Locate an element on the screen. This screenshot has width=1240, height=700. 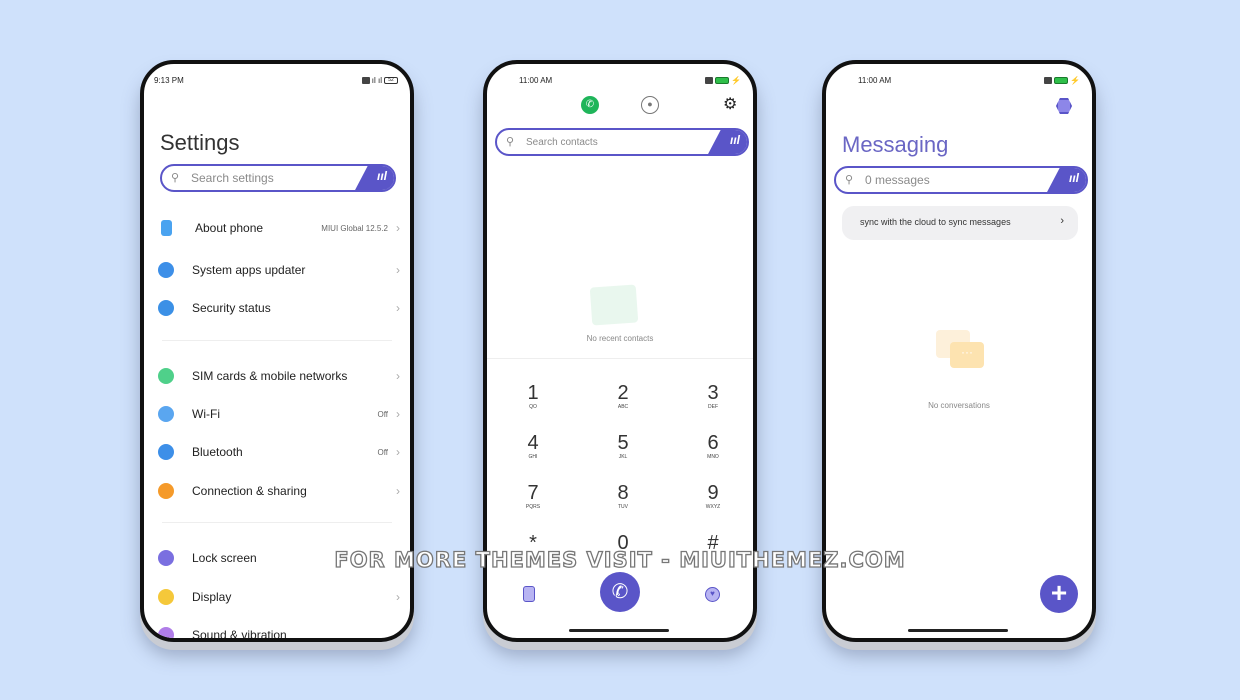
sync-banner-text: sync with the cloud to sync messages is located at coordinates (935, 222).